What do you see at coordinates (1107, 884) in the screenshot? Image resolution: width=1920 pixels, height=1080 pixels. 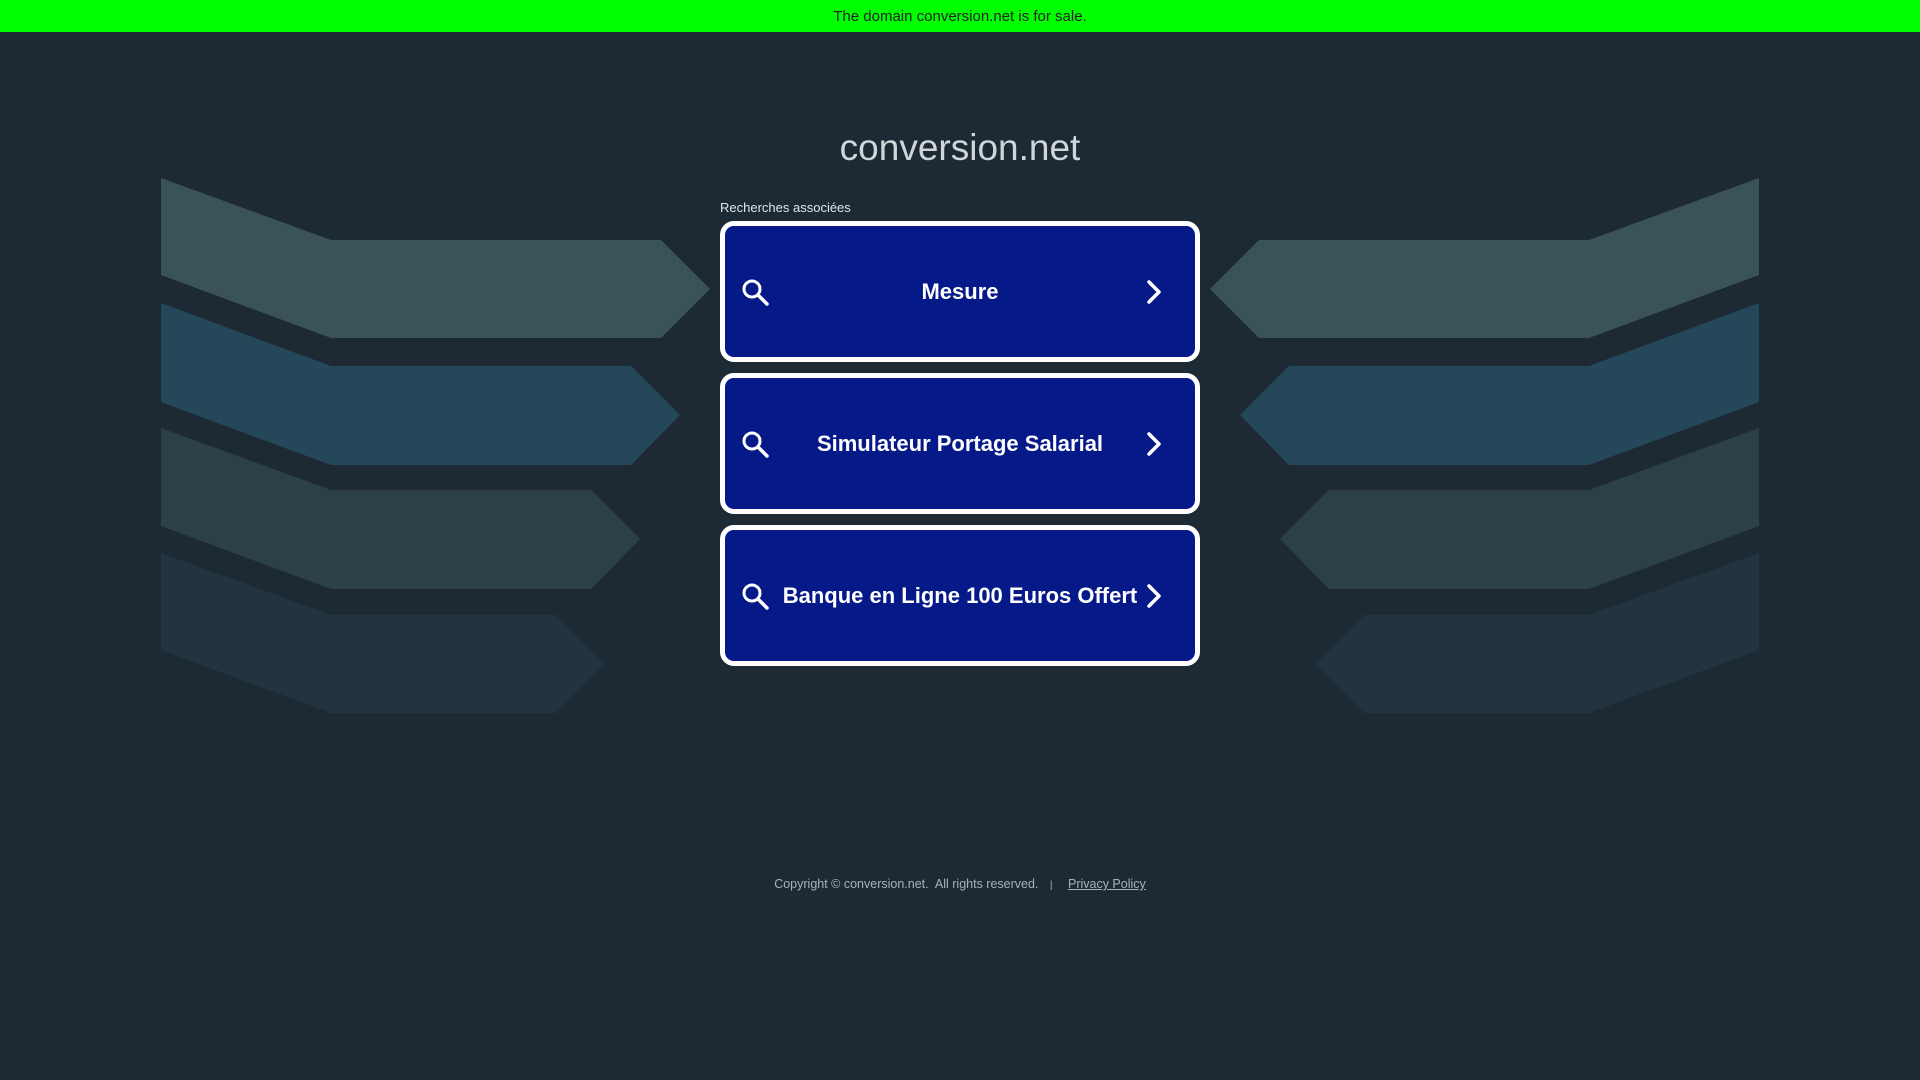 I see `privacy-policy-link: Privacy Policy` at bounding box center [1107, 884].